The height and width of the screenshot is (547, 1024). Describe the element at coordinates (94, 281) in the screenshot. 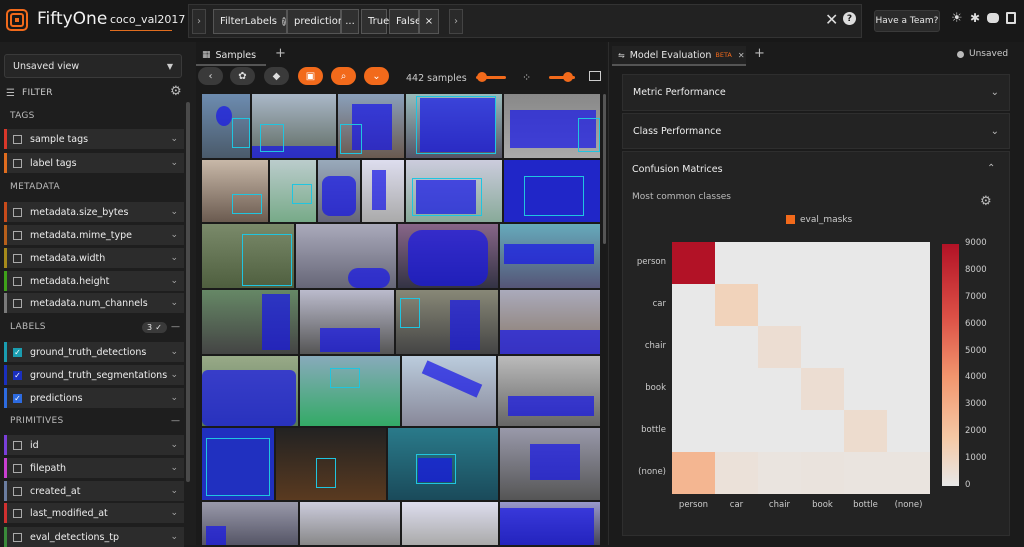

I see `sidebar-item-height: metadata.height ⌄` at that location.